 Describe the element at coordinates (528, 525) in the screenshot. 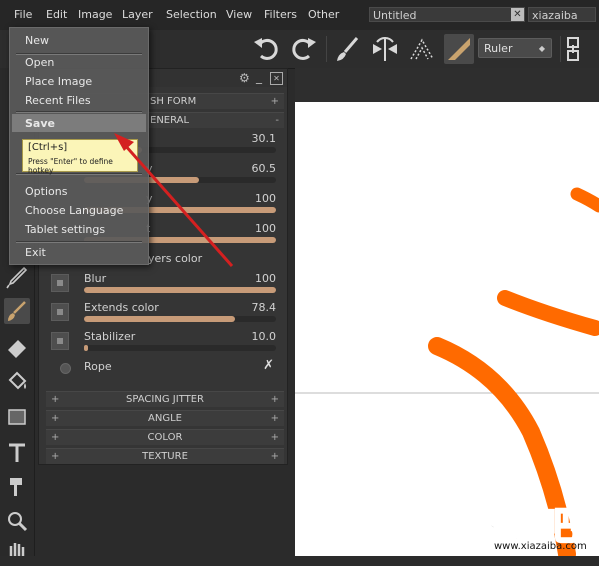

I see `watermark: 下载吧 www.xiazaiba.com` at that location.